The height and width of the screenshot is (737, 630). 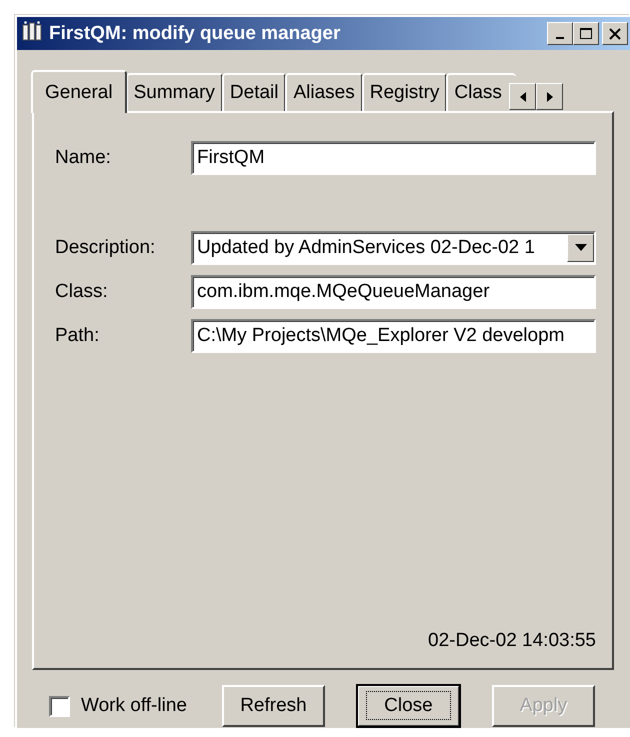 I want to click on checkbox-label: Work off-line, so click(x=134, y=706).